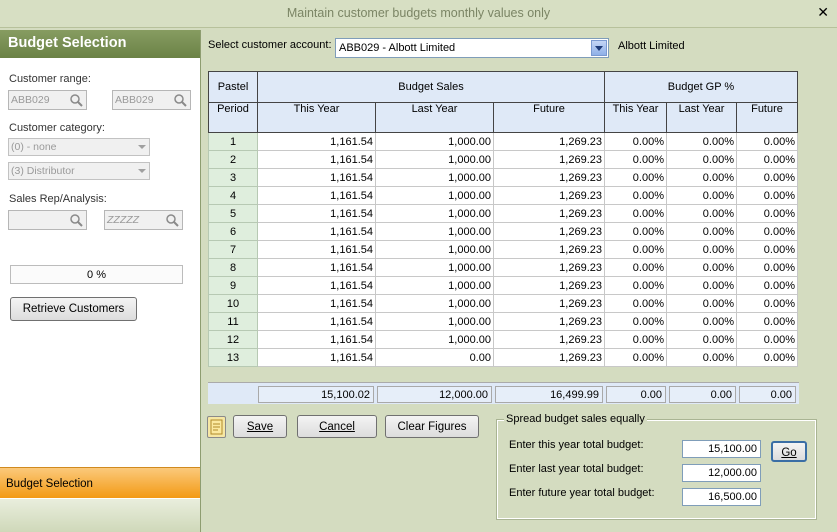  Describe the element at coordinates (721, 497) in the screenshot. I see `future-budget-input: 16,500.00` at that location.